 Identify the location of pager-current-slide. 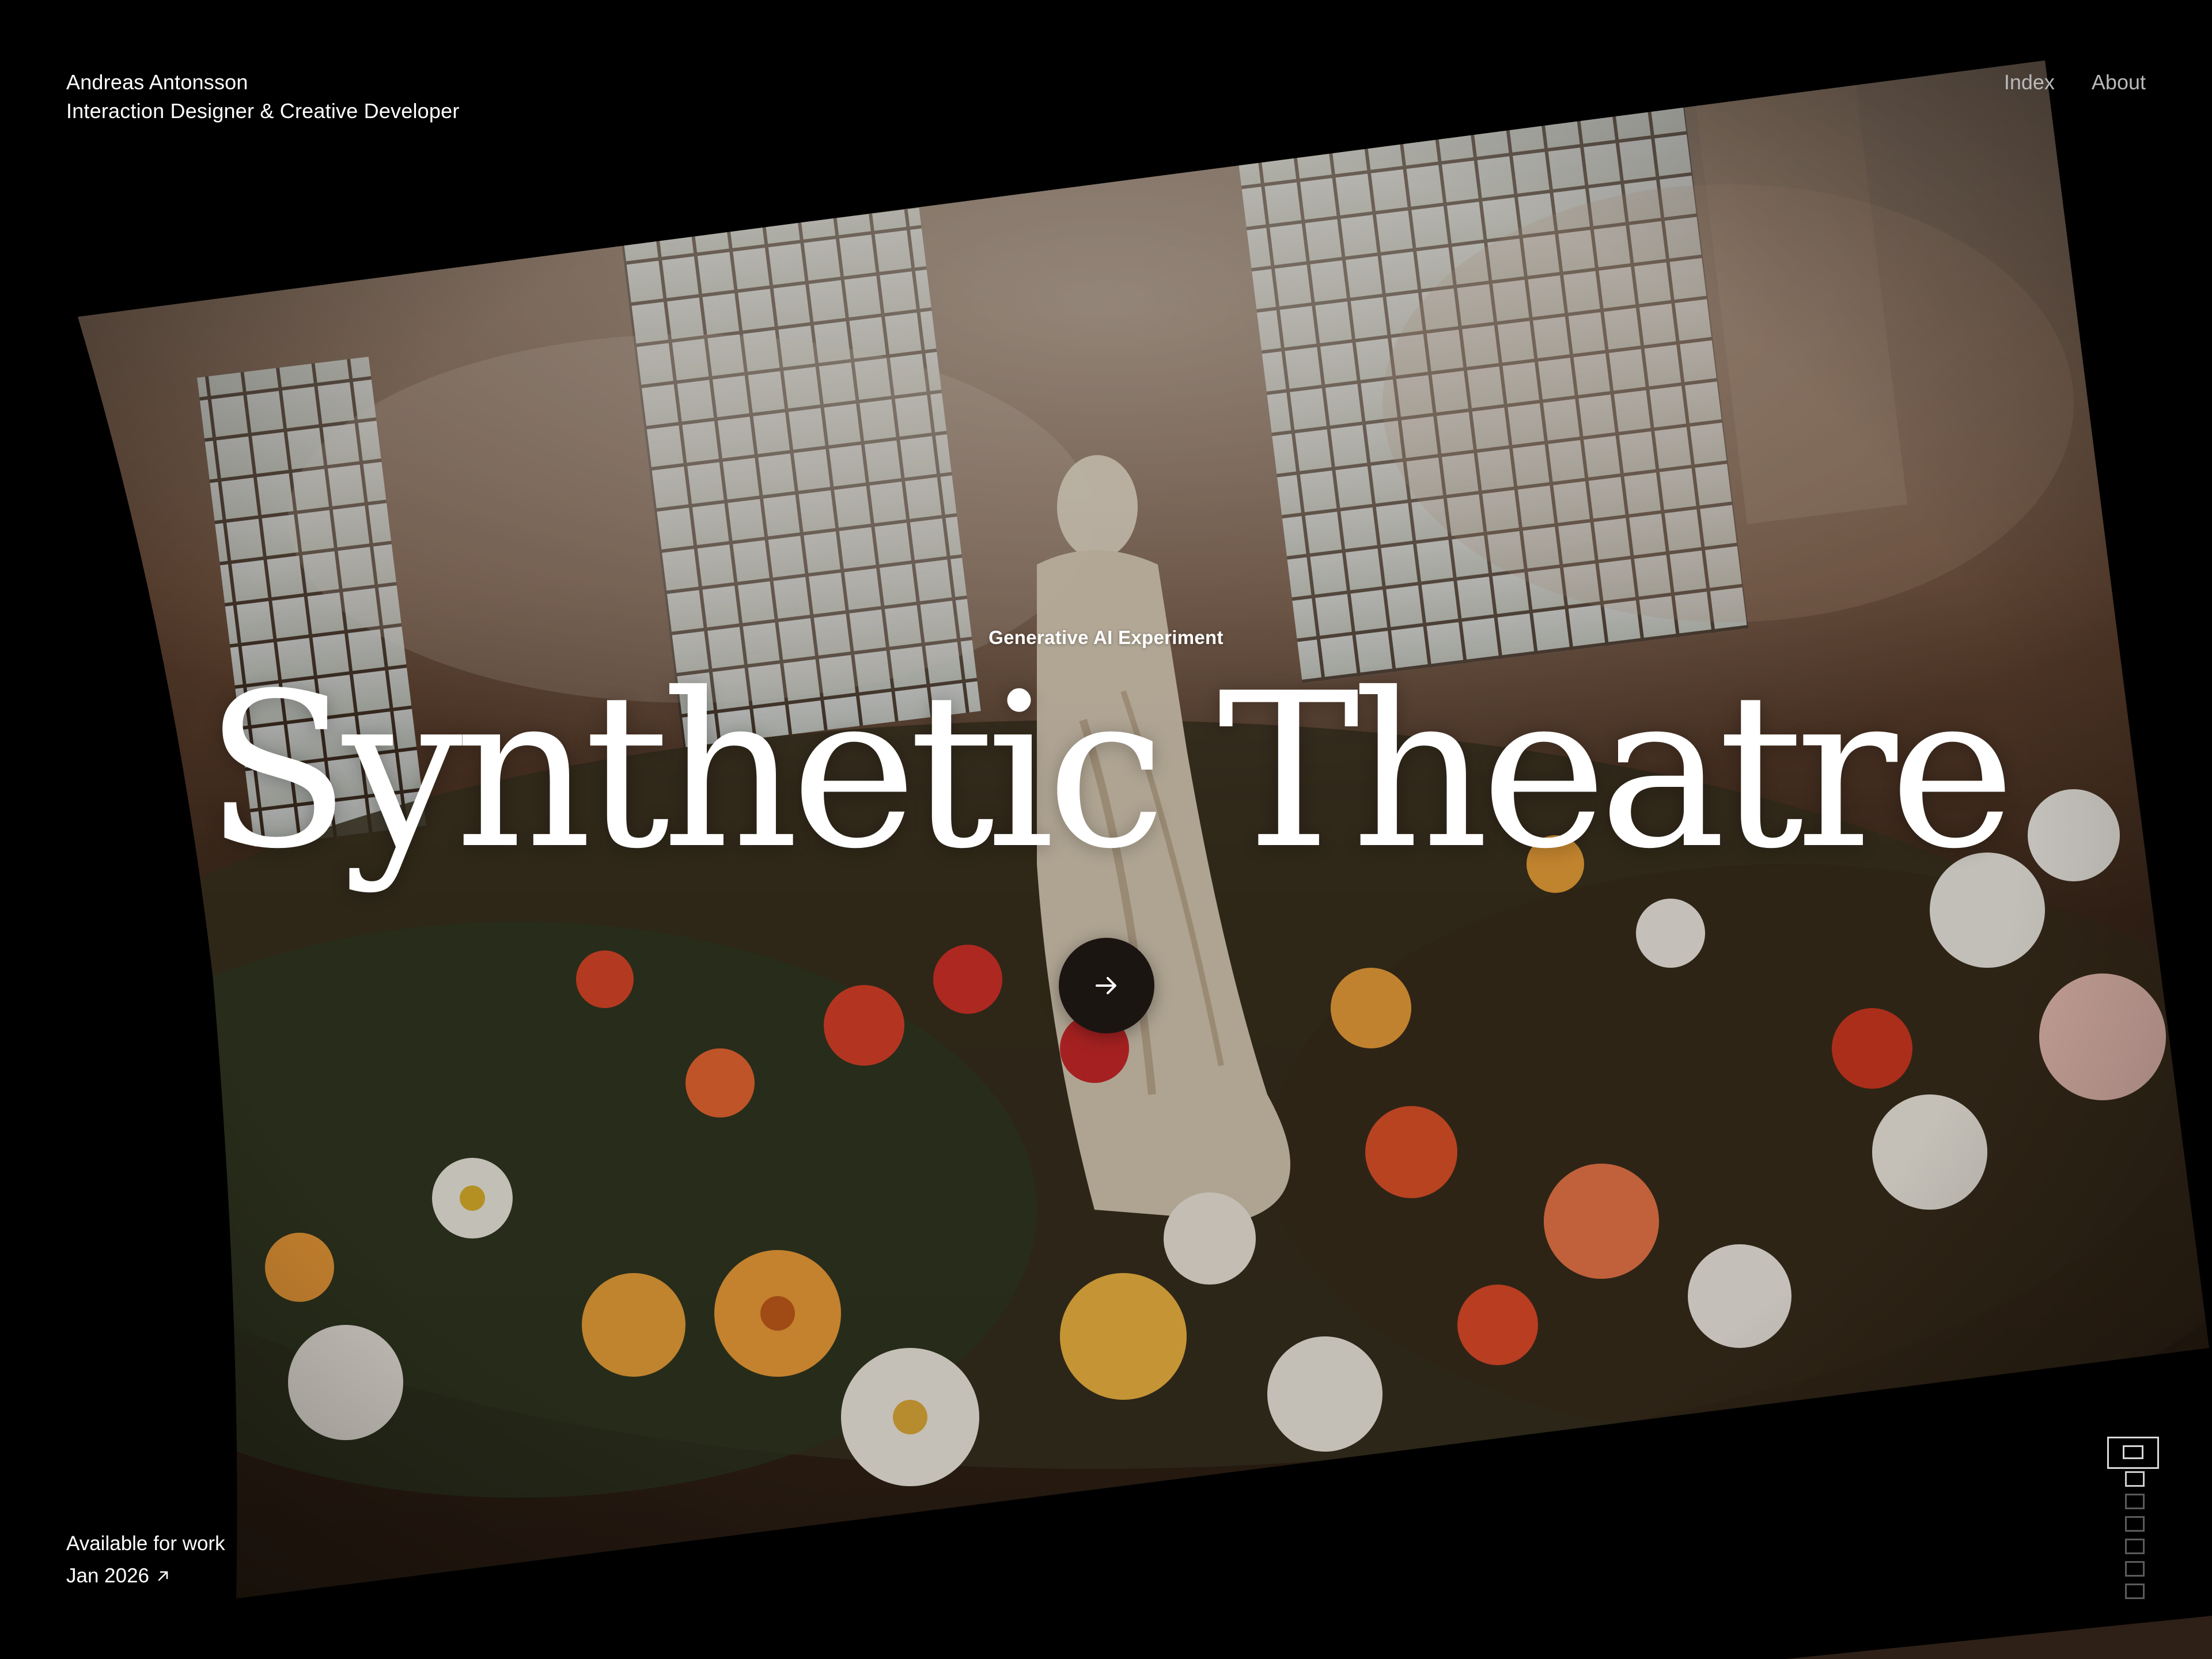
(2133, 1453).